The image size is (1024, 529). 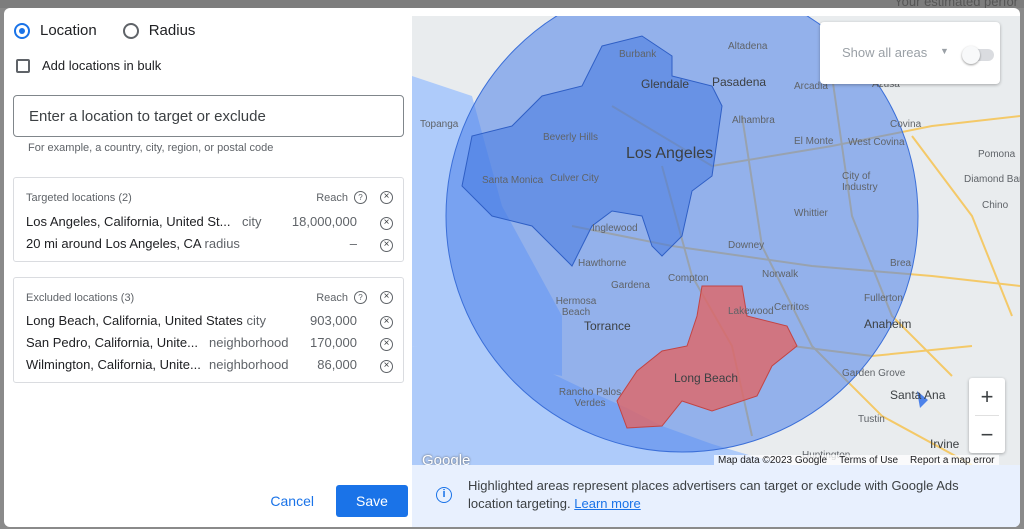 I want to click on zoom-controls: + −, so click(x=987, y=415).